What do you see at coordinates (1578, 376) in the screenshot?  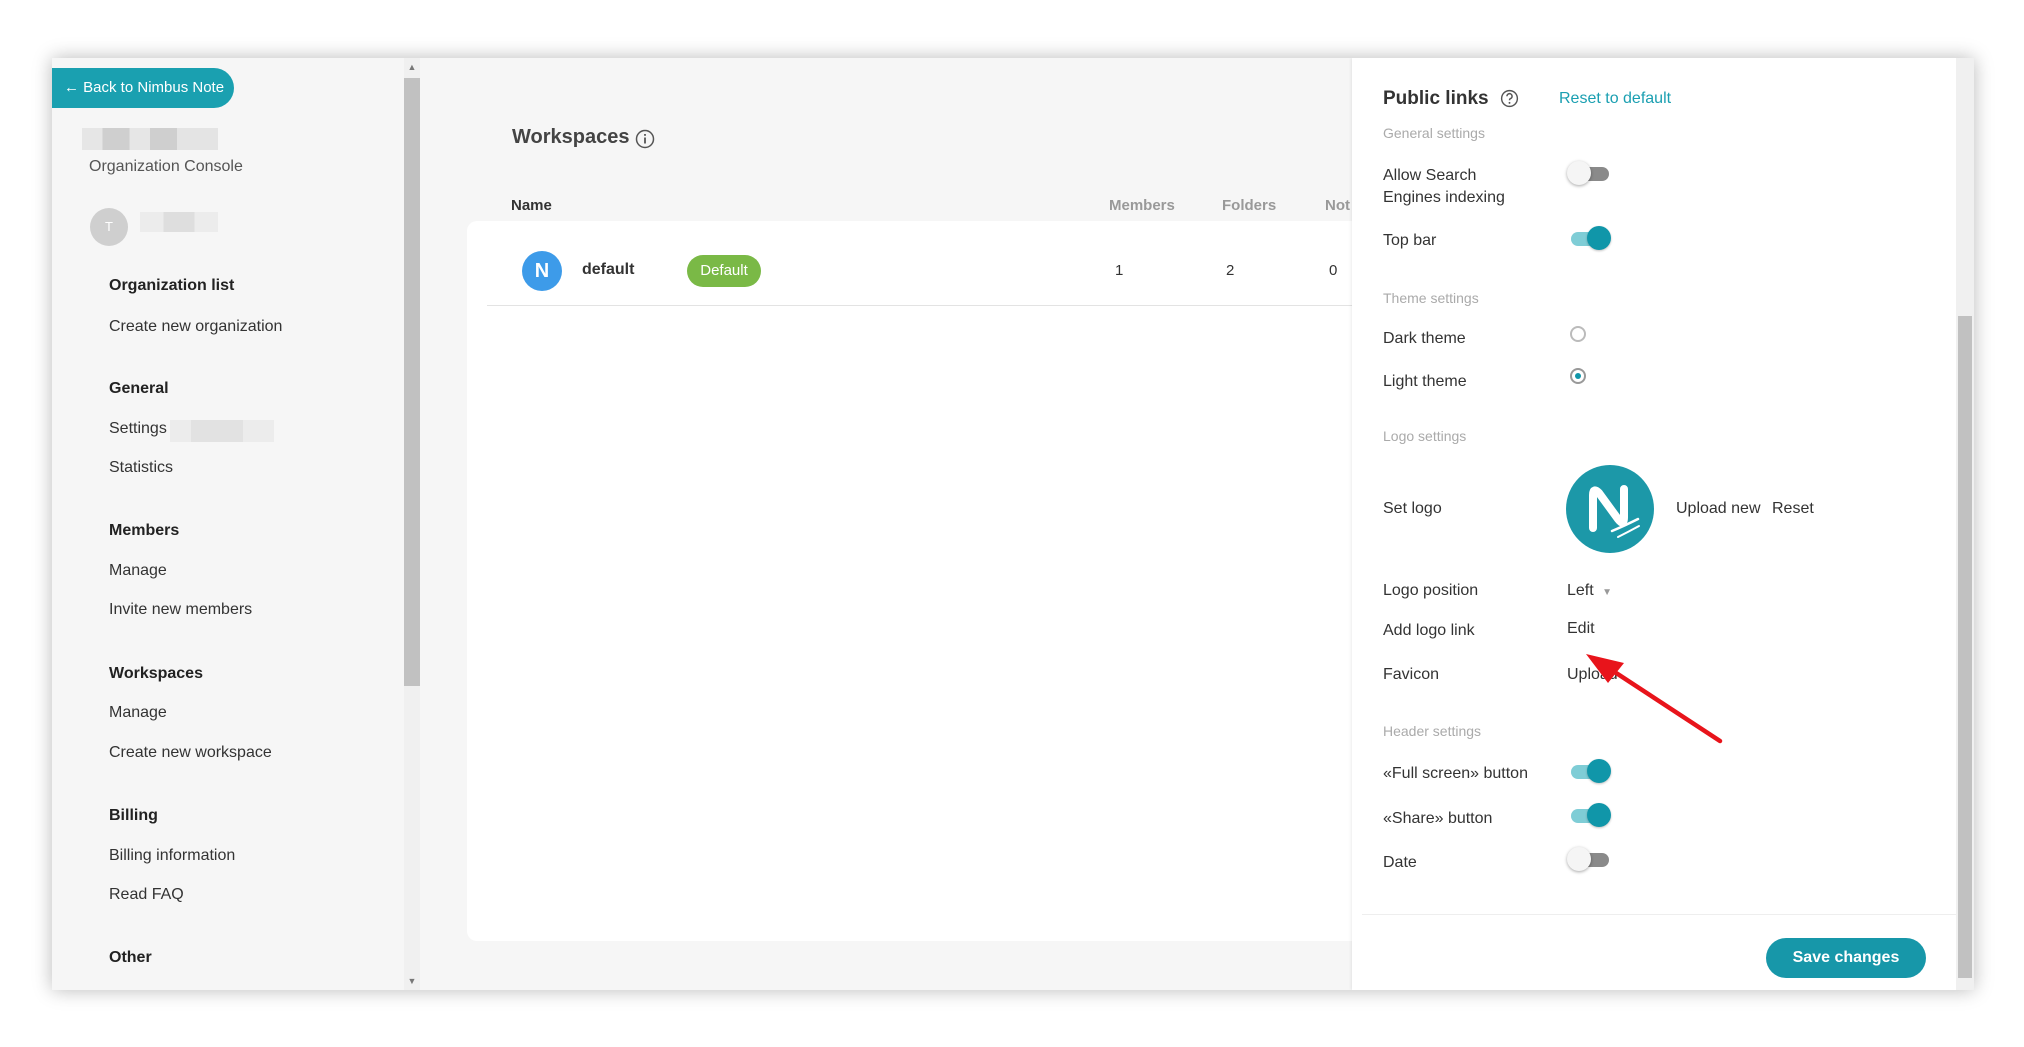 I see `light-theme-radio` at bounding box center [1578, 376].